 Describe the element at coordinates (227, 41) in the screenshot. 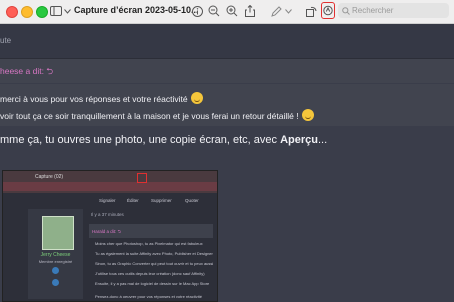

I see `post-header-row: ute` at that location.